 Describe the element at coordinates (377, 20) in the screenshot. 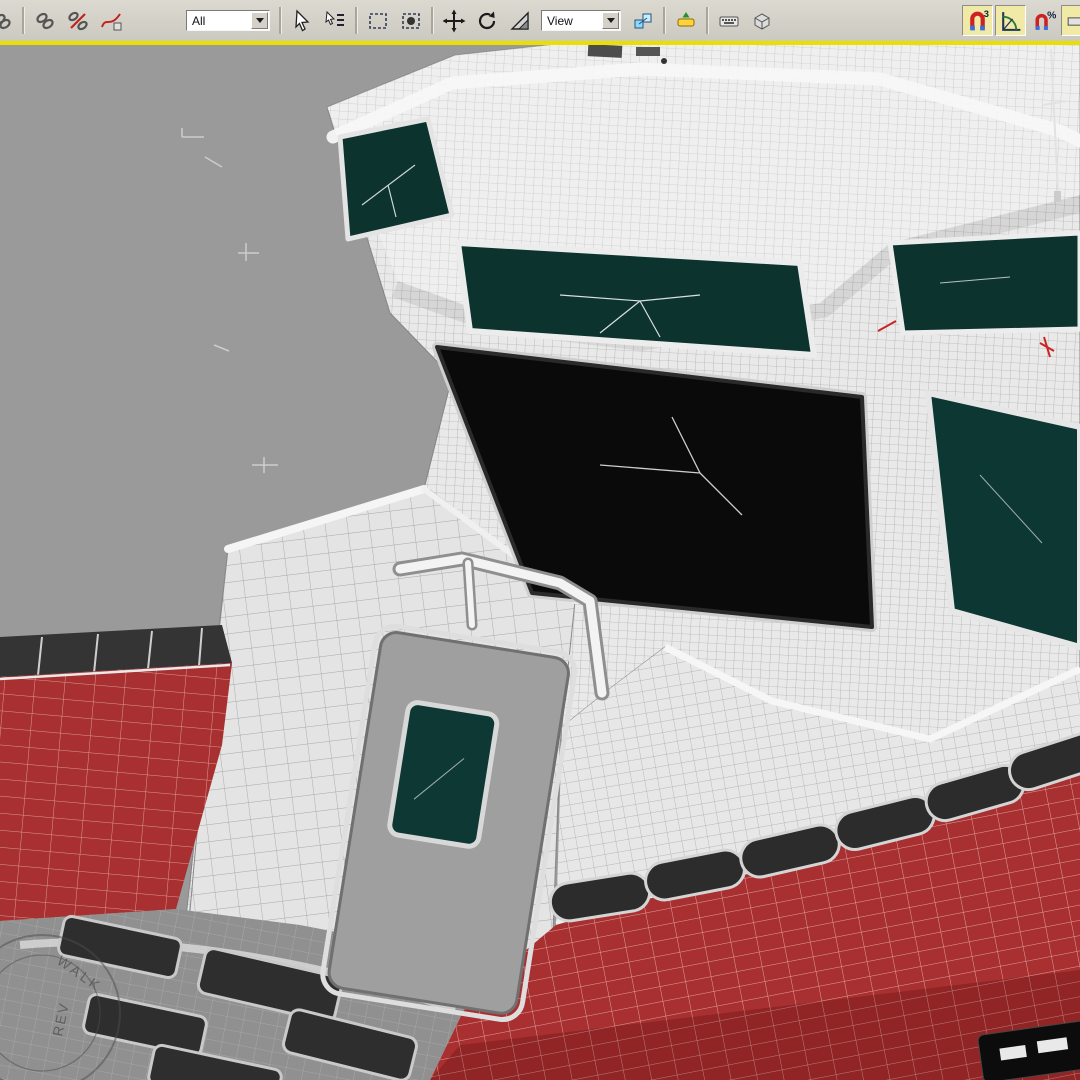

I see `rectangular-selection-region-icon` at that location.